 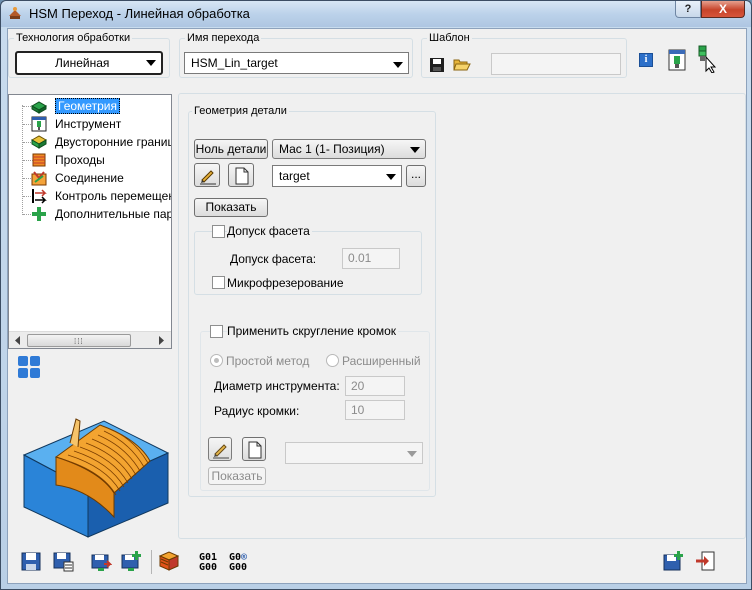 I want to click on gcode-button-2: G0® G00, so click(x=238, y=563).